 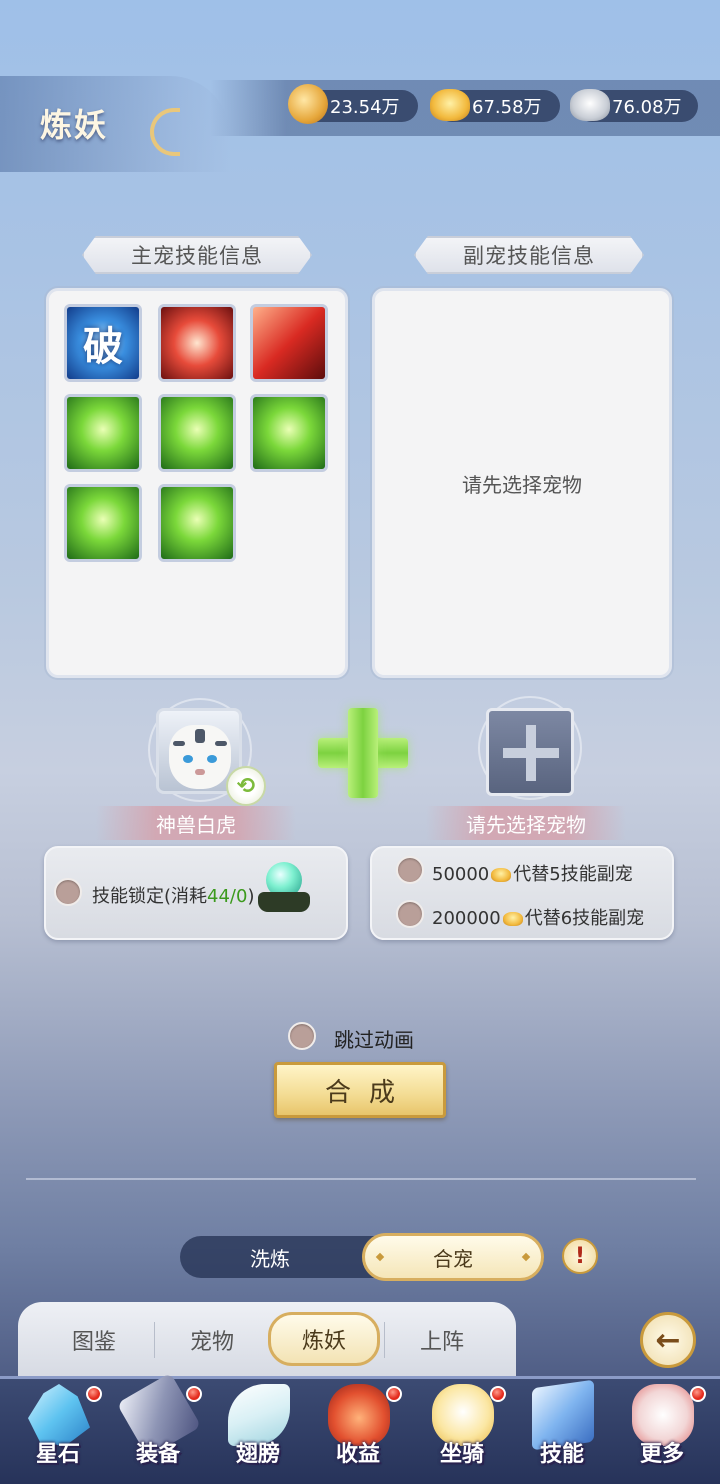 I want to click on lightning-fist-skill-icon, so click(x=197, y=343).